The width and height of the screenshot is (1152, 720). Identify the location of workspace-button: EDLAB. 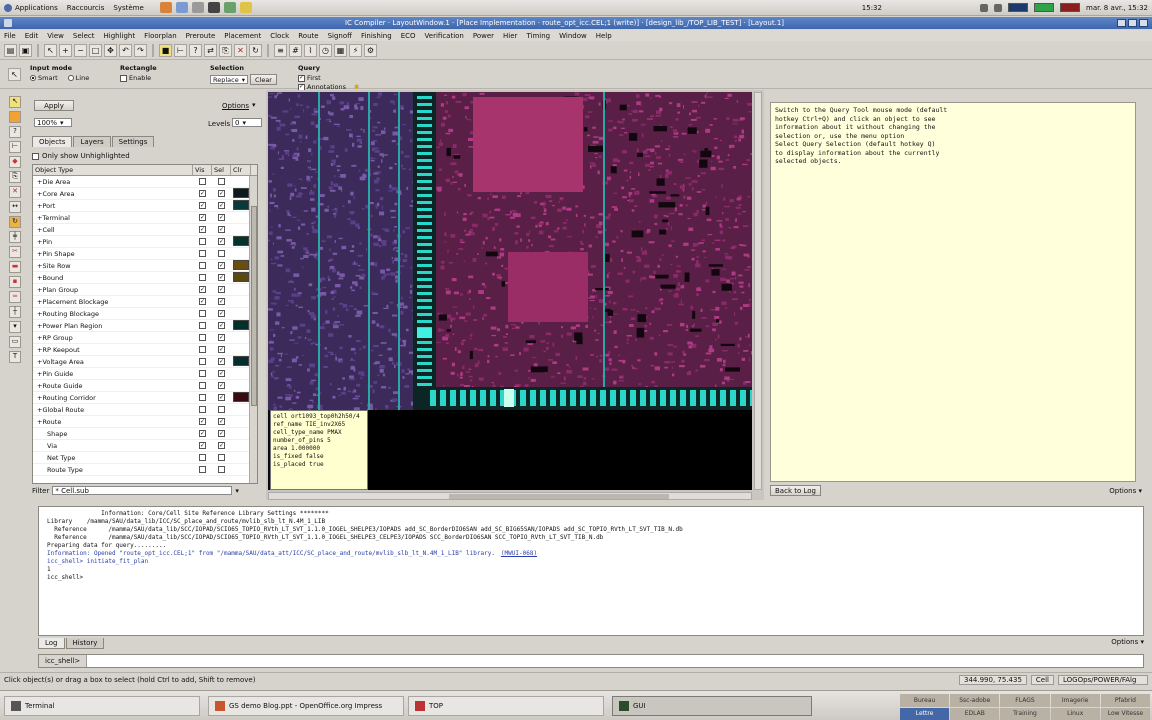
(975, 713).